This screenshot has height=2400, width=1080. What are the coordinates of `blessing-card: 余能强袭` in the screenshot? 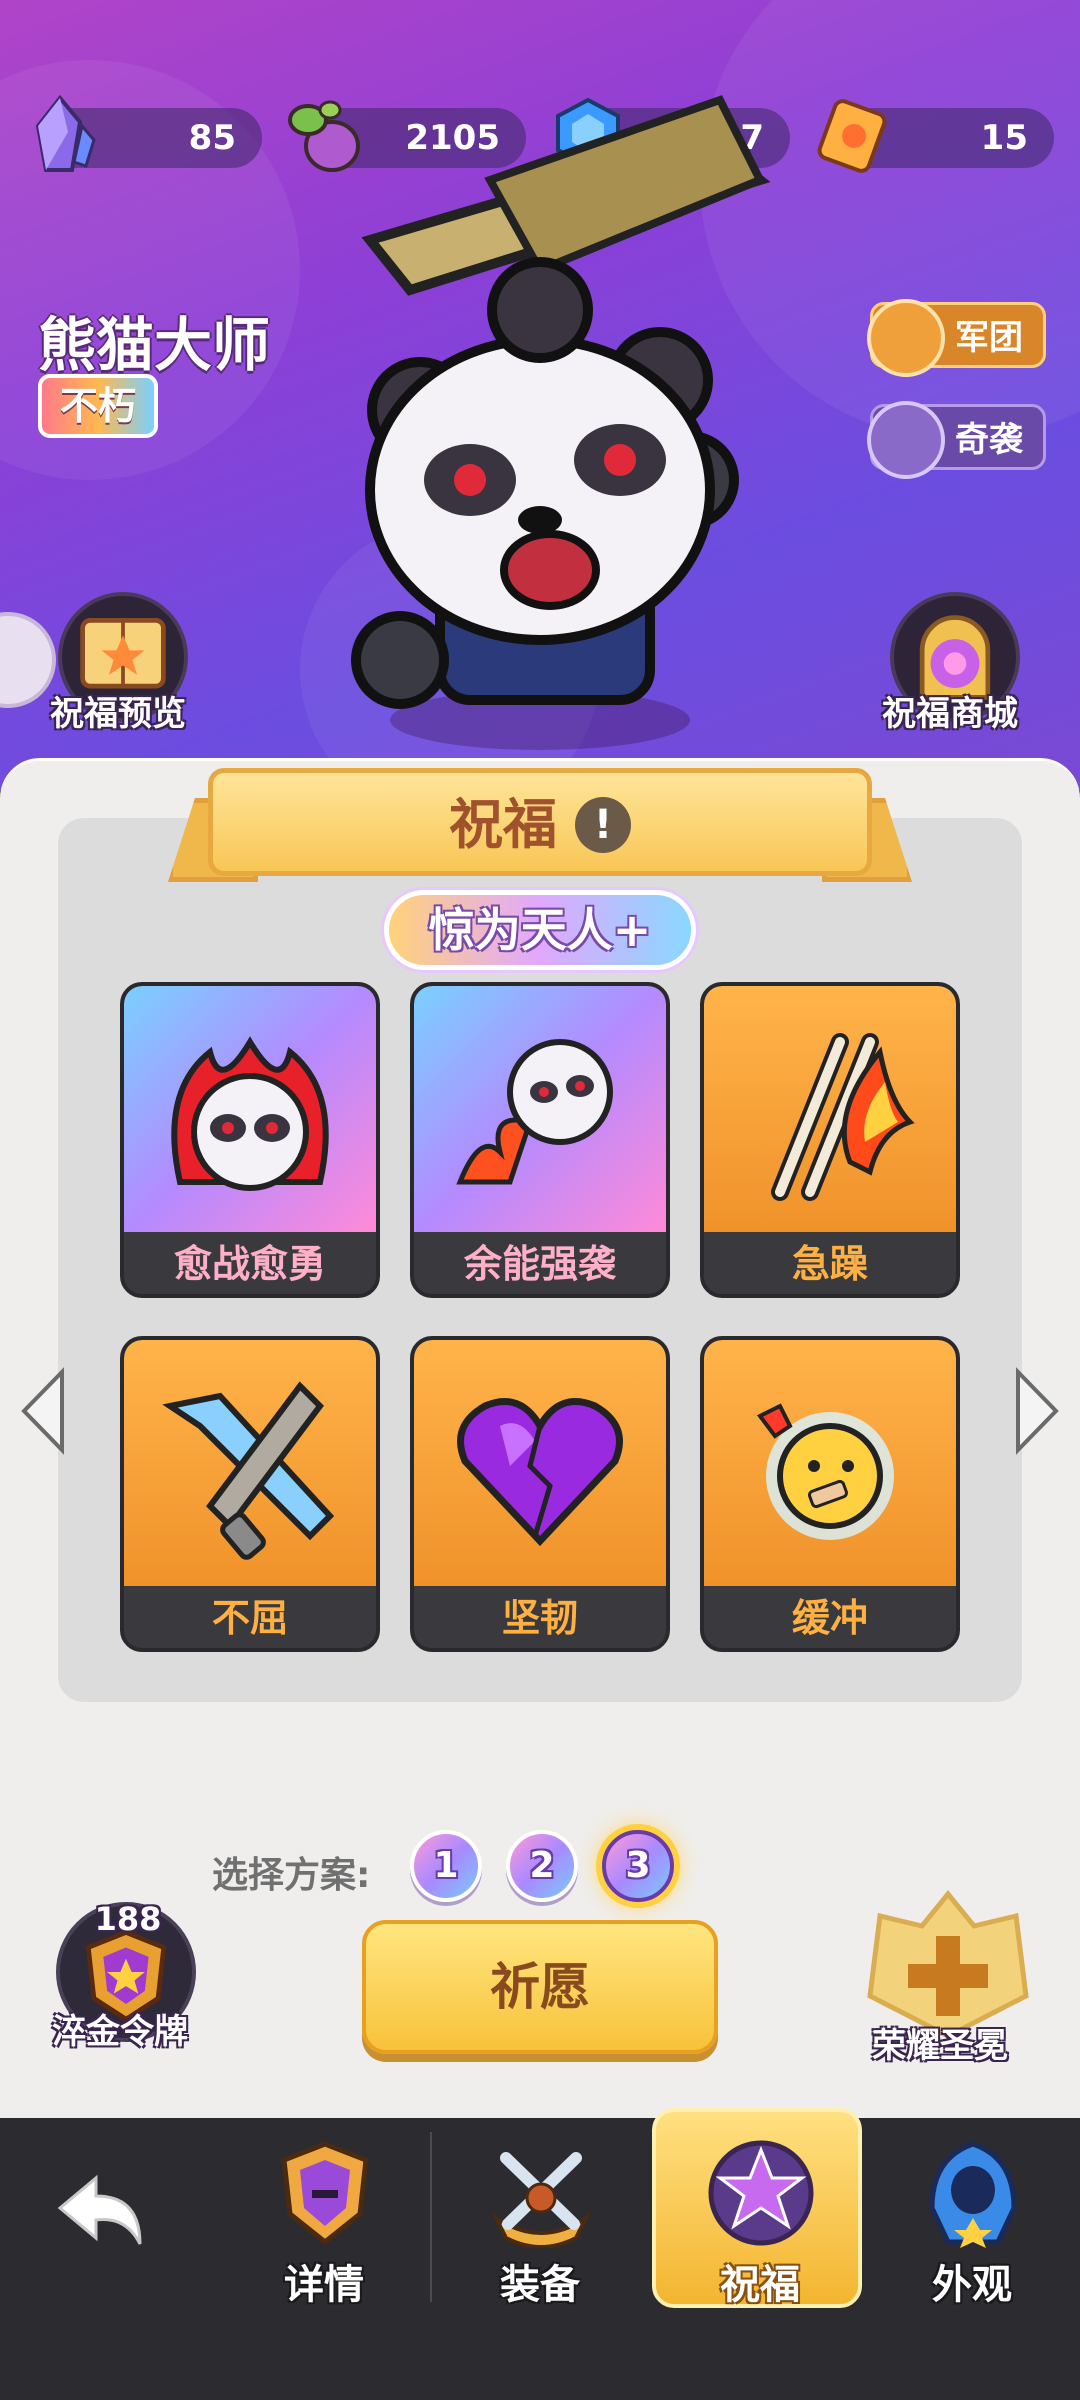 It's located at (540, 1140).